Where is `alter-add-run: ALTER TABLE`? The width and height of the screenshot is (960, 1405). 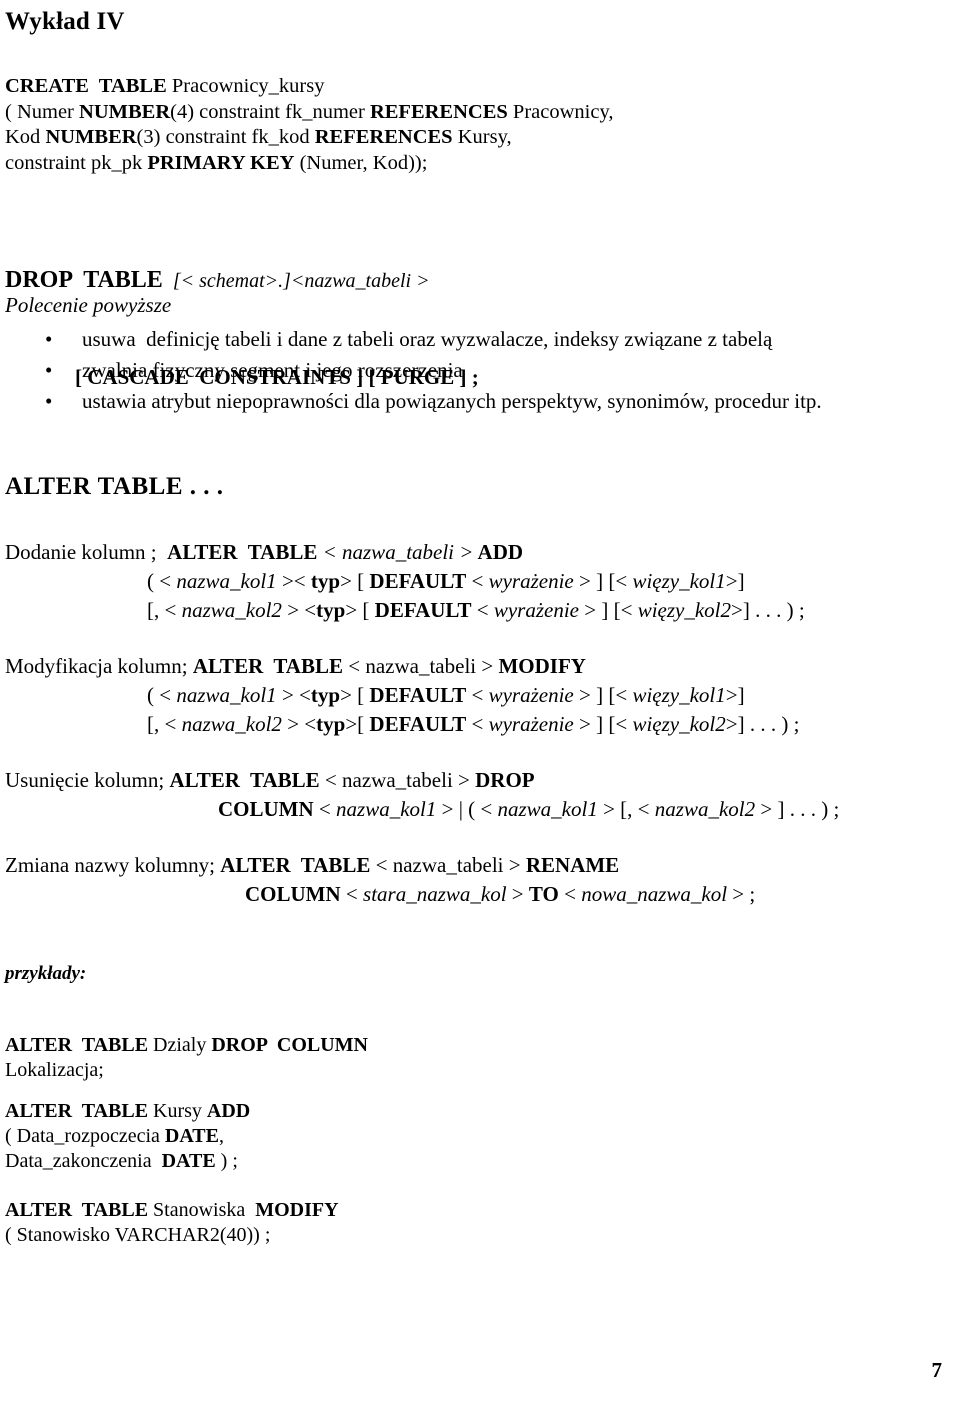 alter-add-run: ALTER TABLE is located at coordinates (242, 552).